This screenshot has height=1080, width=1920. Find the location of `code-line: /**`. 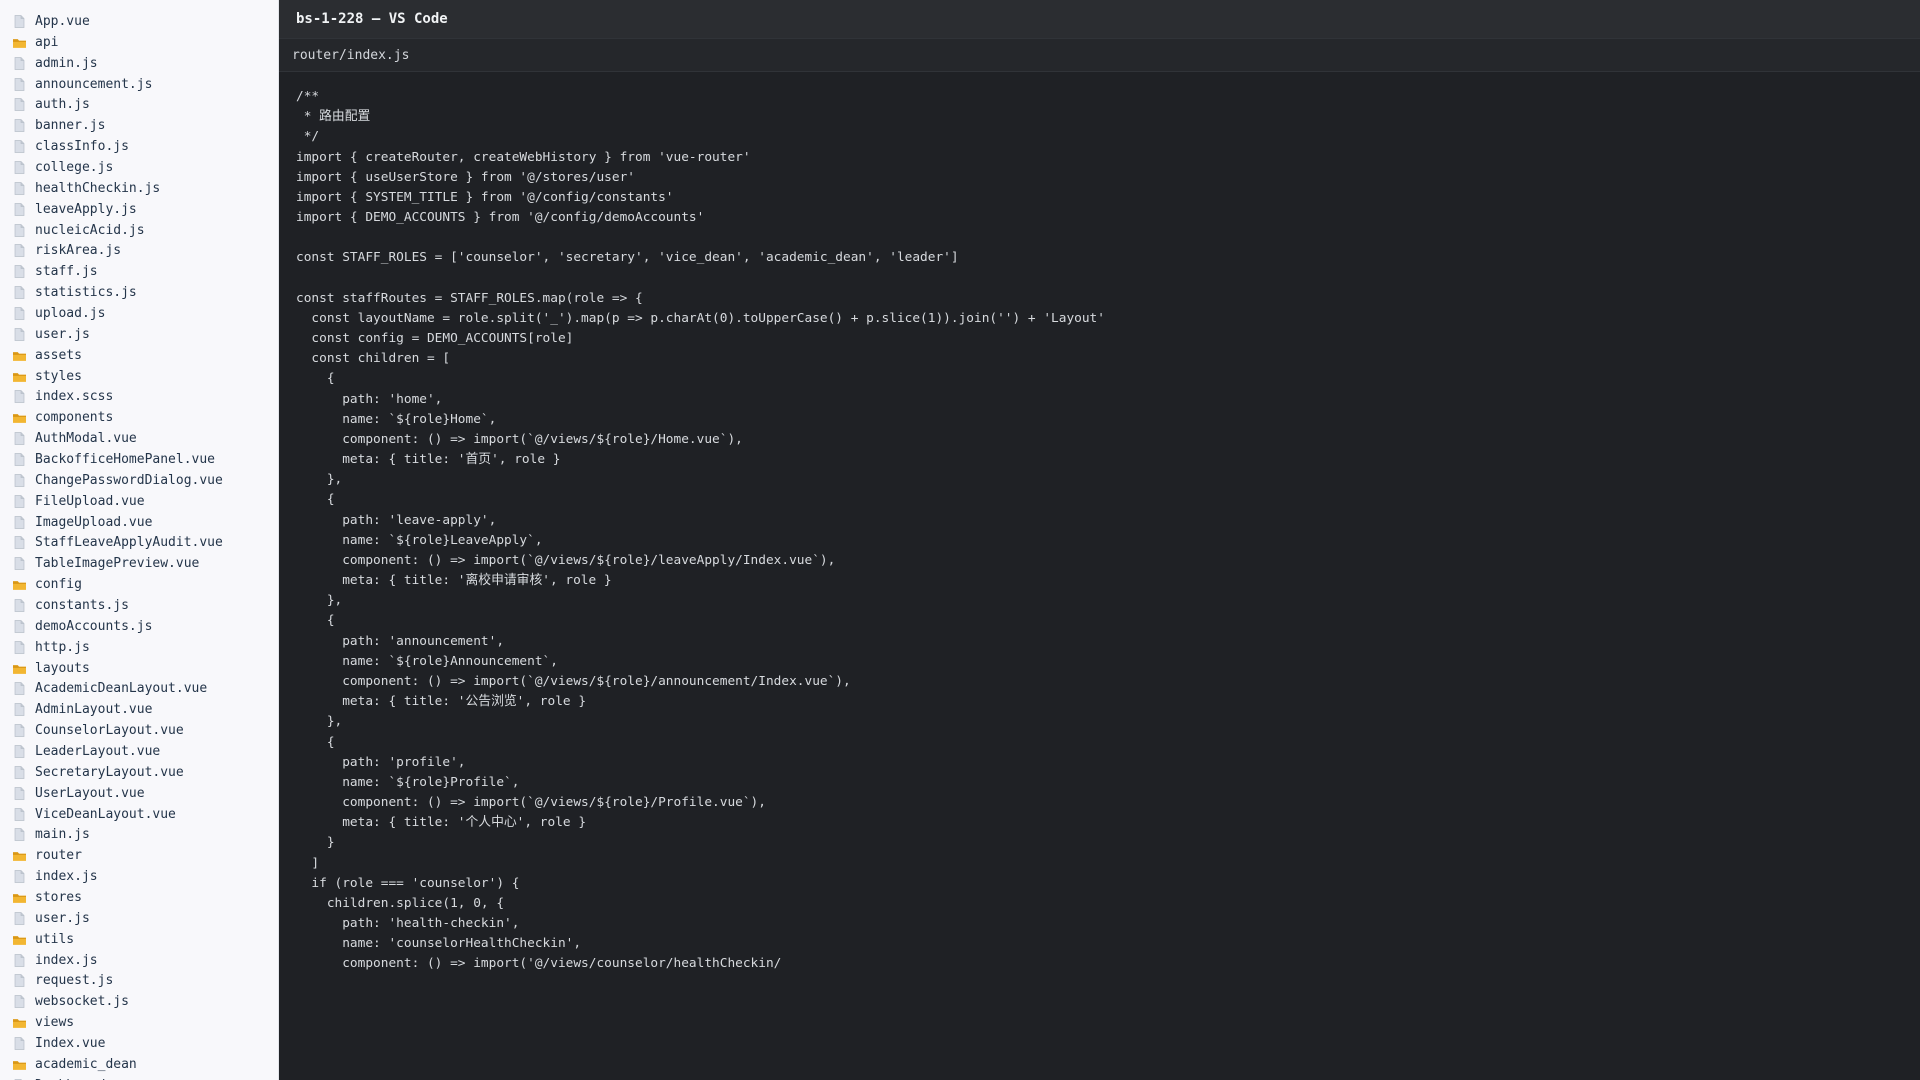

code-line: /** is located at coordinates (1108, 97).